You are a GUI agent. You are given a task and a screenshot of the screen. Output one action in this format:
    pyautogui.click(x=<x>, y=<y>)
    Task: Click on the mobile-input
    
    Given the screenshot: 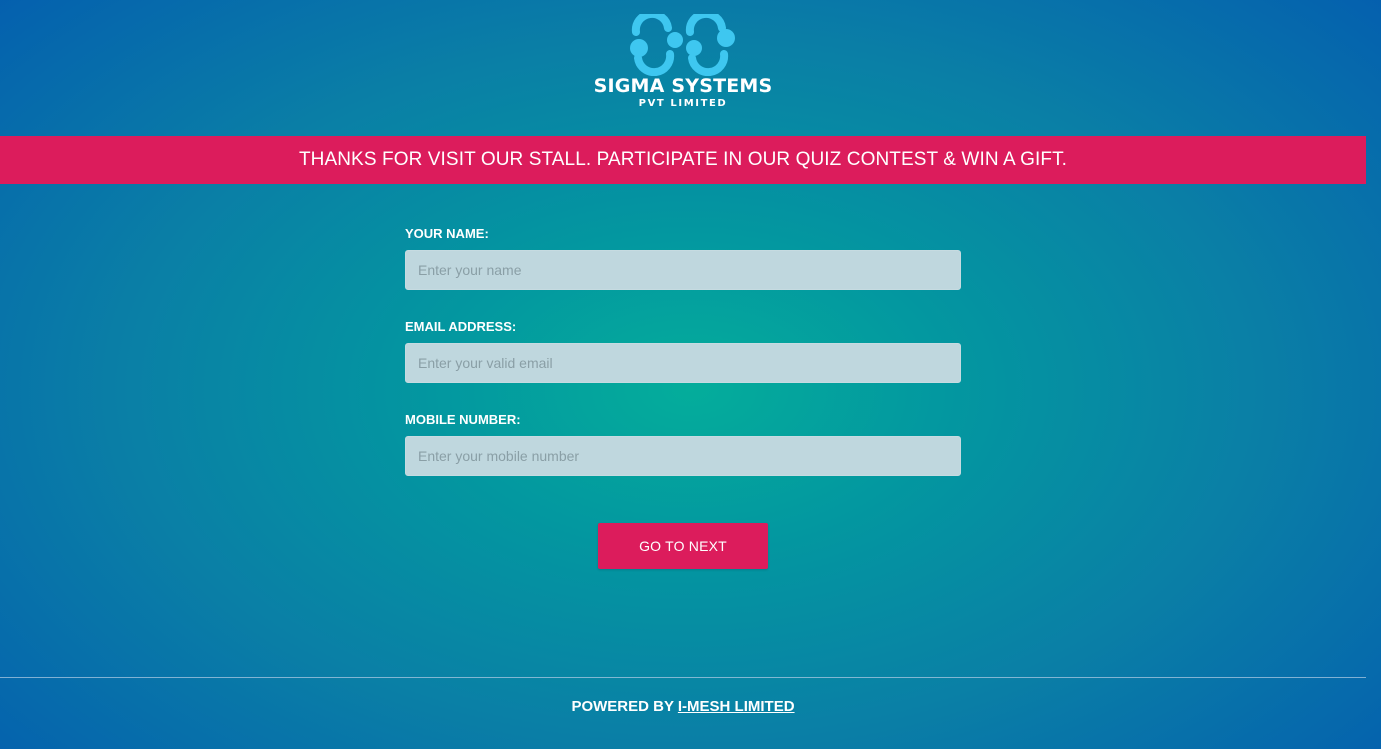 What is the action you would take?
    pyautogui.click(x=683, y=456)
    